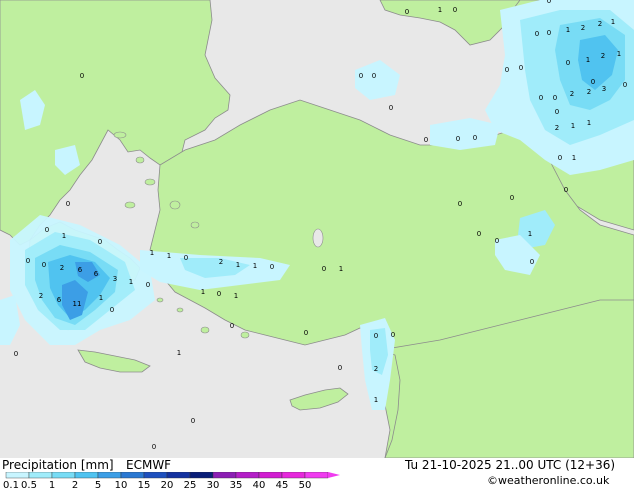 The image size is (634, 490). I want to click on map-title: Precipitation [mm], so click(58, 465).